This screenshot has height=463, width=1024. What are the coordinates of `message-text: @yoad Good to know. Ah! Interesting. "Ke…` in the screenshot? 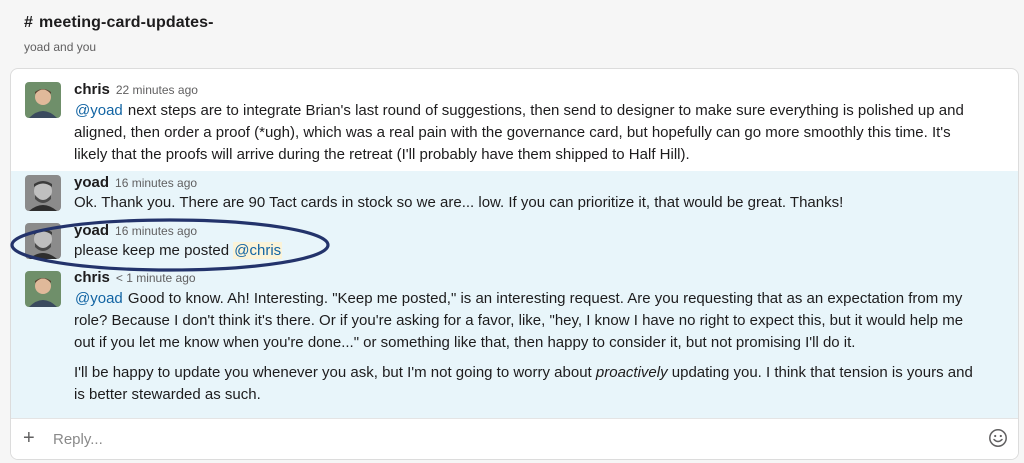 It's located at (526, 321).